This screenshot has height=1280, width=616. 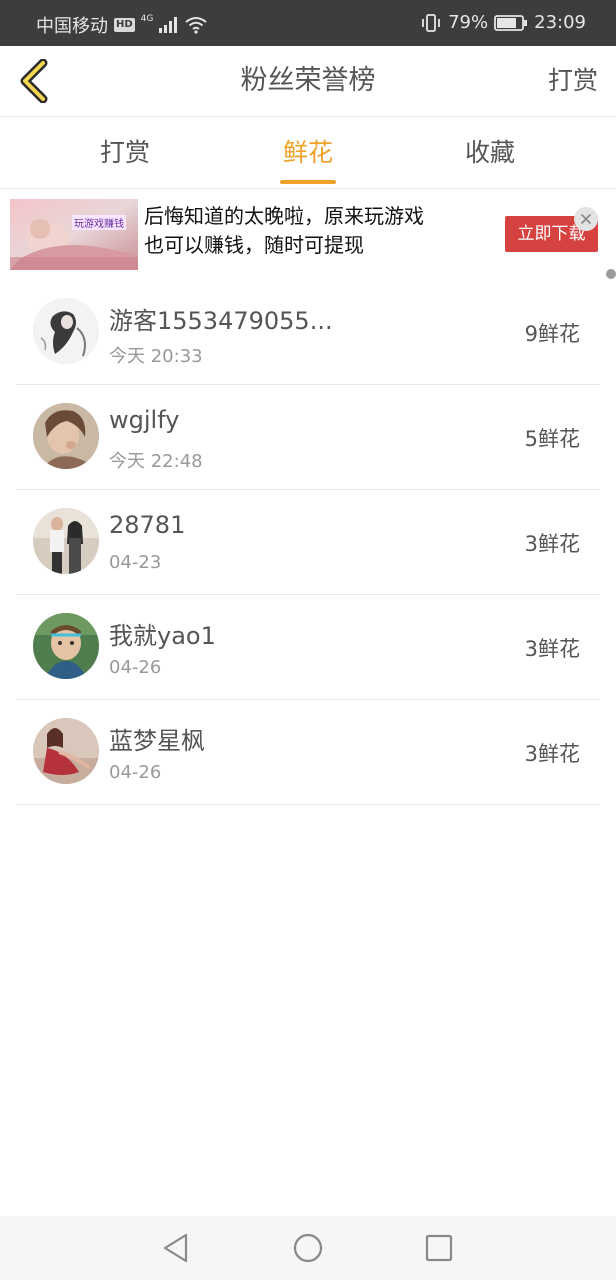 I want to click on hd-badge: HD, so click(x=124, y=25).